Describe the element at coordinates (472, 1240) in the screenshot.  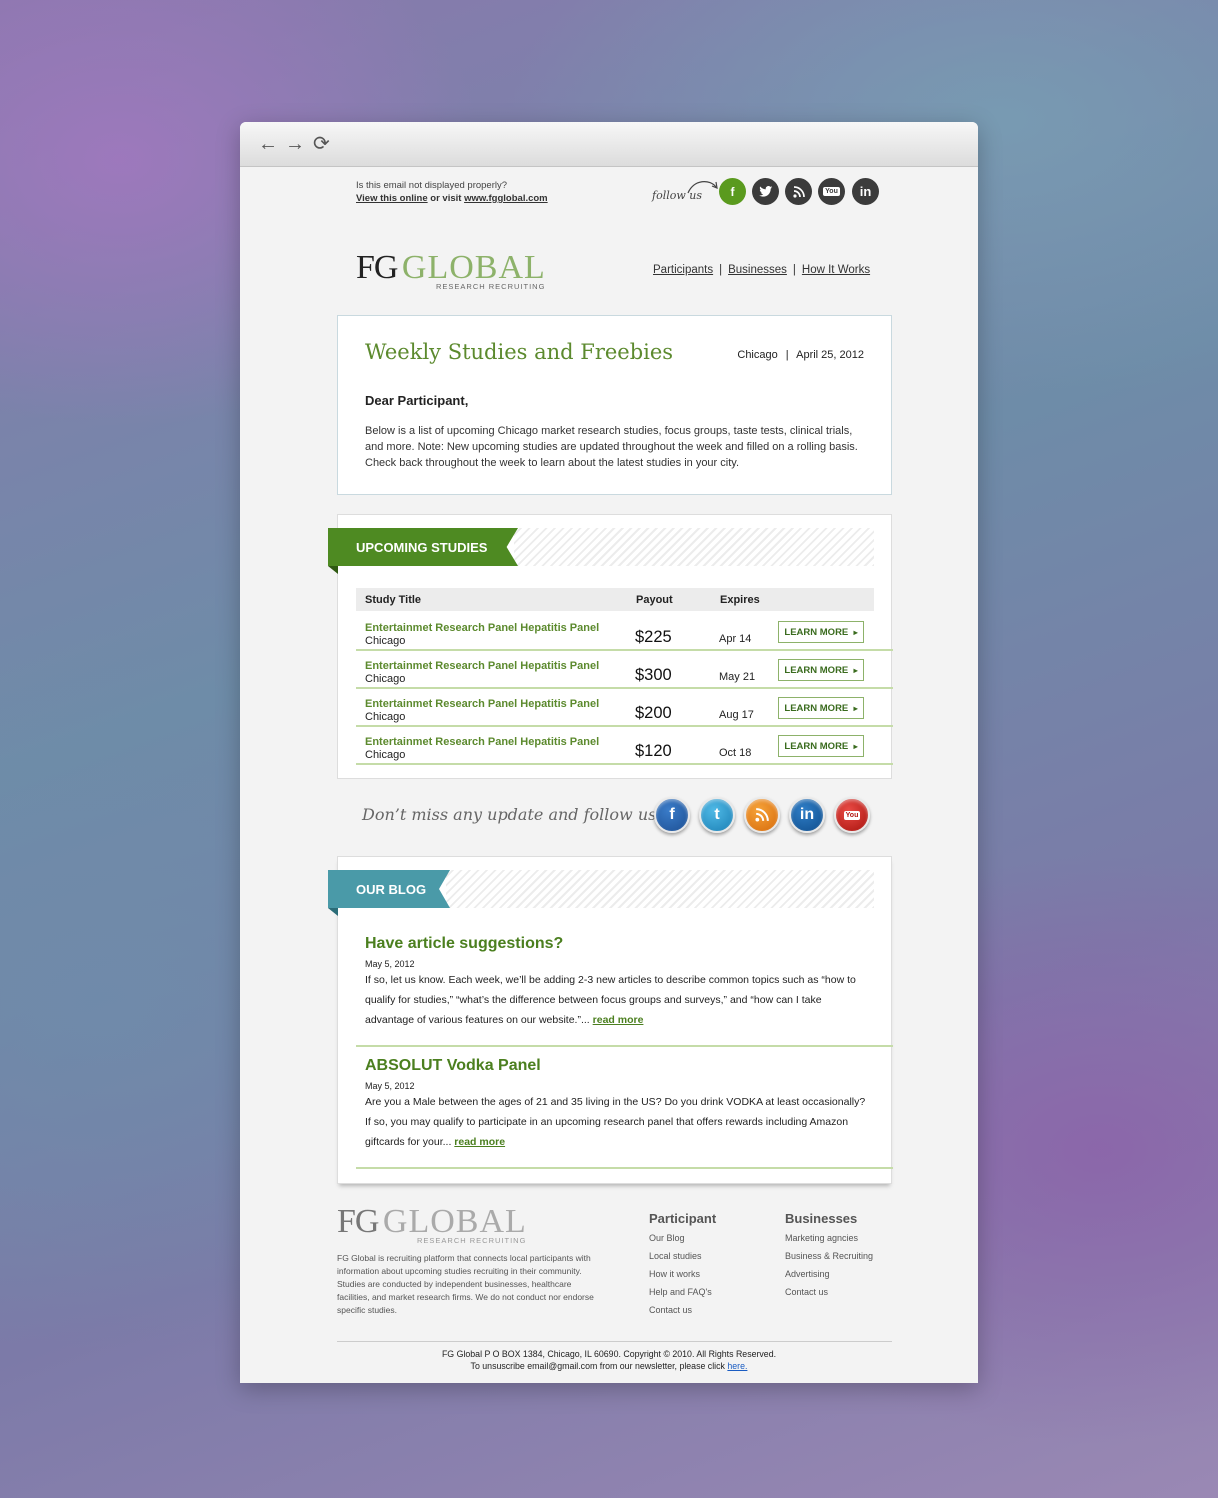
I see `footer-logo-tagline: RESEARCH RECRUITING` at that location.